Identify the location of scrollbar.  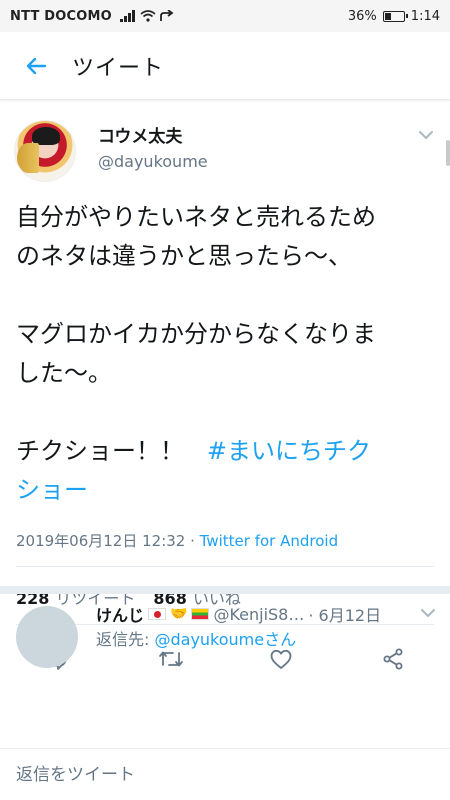
(448, 153).